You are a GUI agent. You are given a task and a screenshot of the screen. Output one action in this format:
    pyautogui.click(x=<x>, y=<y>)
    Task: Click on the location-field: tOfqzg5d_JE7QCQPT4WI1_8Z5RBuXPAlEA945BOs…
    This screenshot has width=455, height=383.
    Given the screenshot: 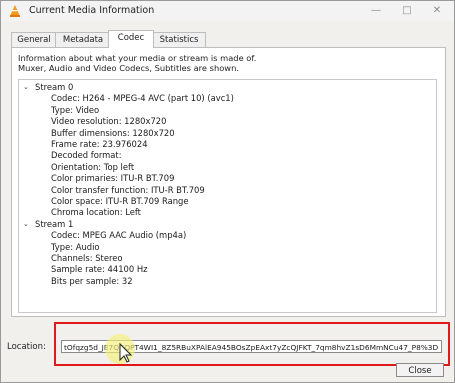 What is the action you would take?
    pyautogui.click(x=251, y=346)
    